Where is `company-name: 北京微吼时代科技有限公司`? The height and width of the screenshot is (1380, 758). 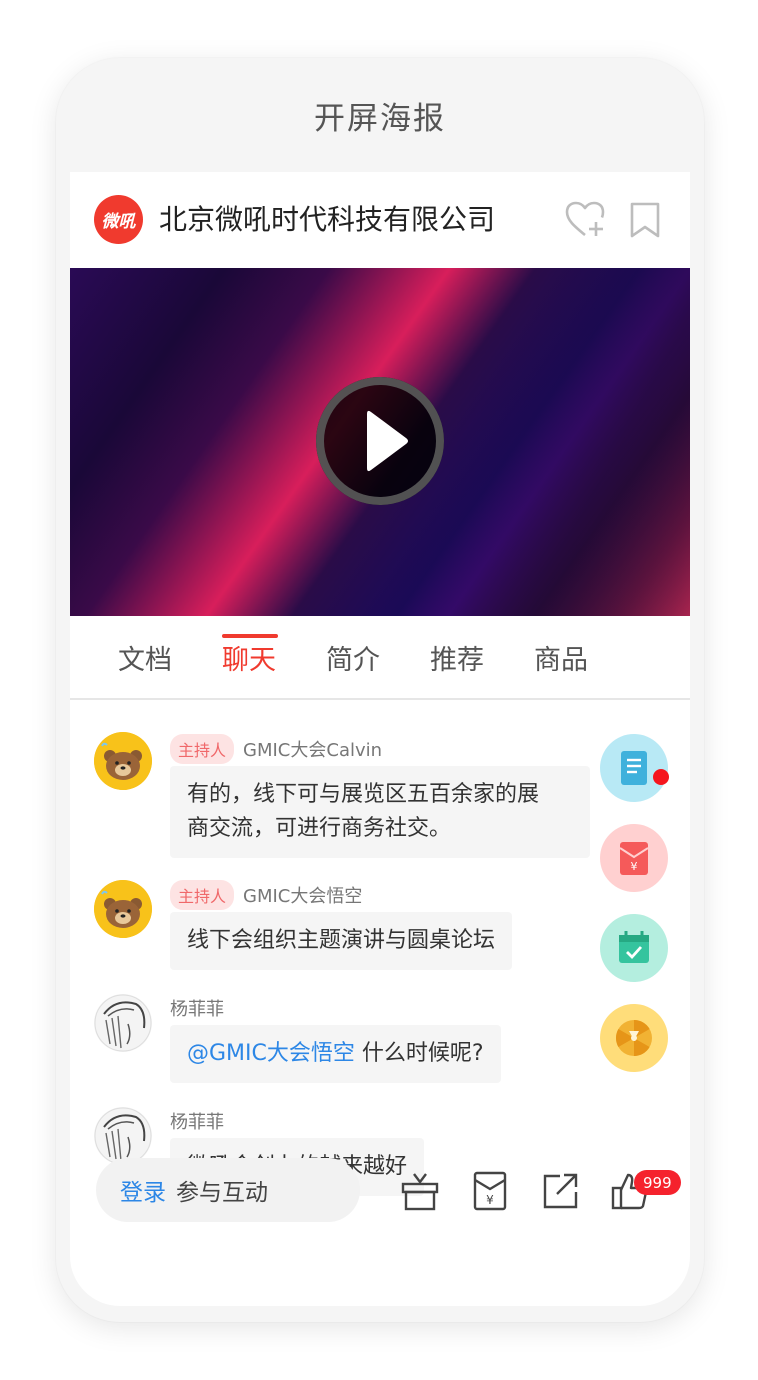 company-name: 北京微吼时代科技有限公司 is located at coordinates (327, 218).